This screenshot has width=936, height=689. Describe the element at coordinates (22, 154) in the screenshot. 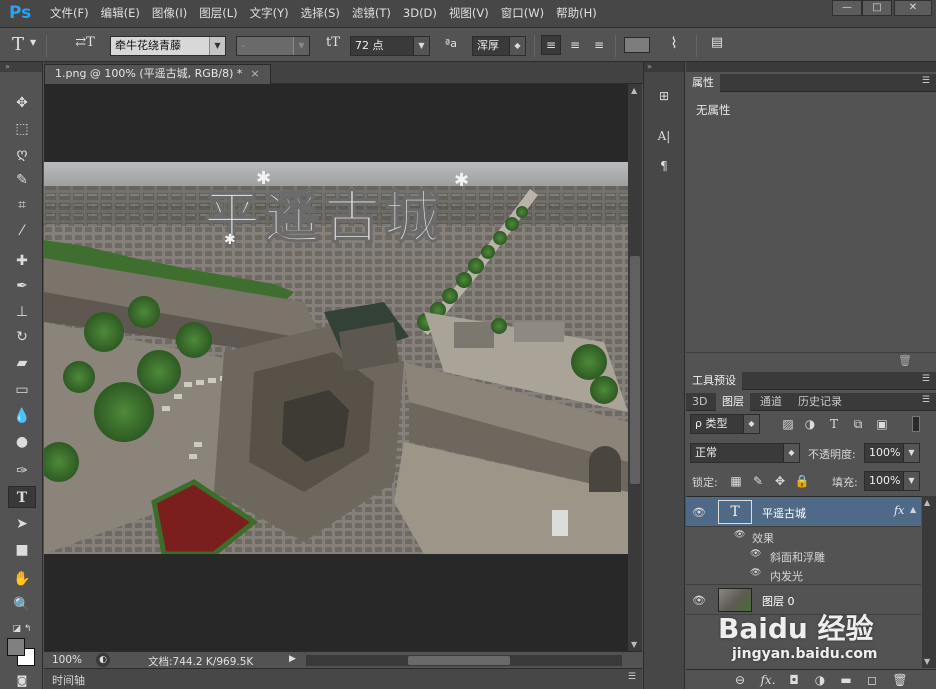

I see `lasso-tool-icon: ღ` at that location.